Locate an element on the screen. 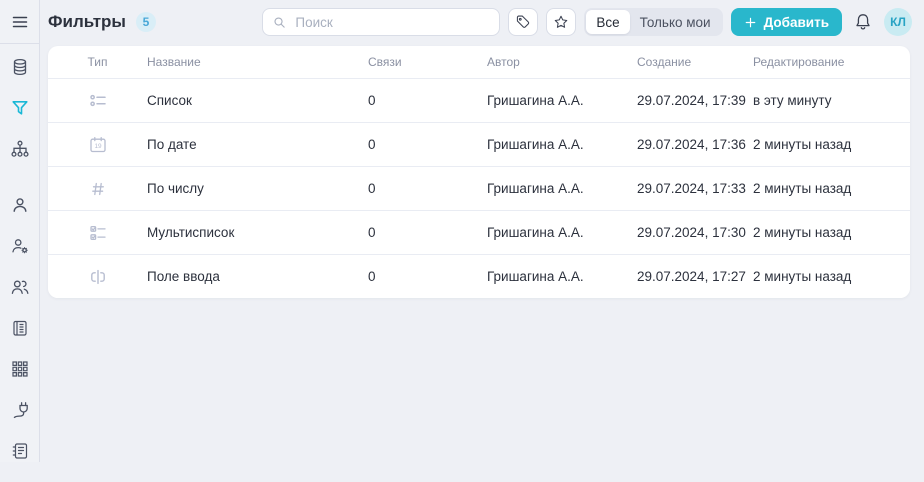 The height and width of the screenshot is (482, 924). cell-name: Мультисписок is located at coordinates (191, 232).